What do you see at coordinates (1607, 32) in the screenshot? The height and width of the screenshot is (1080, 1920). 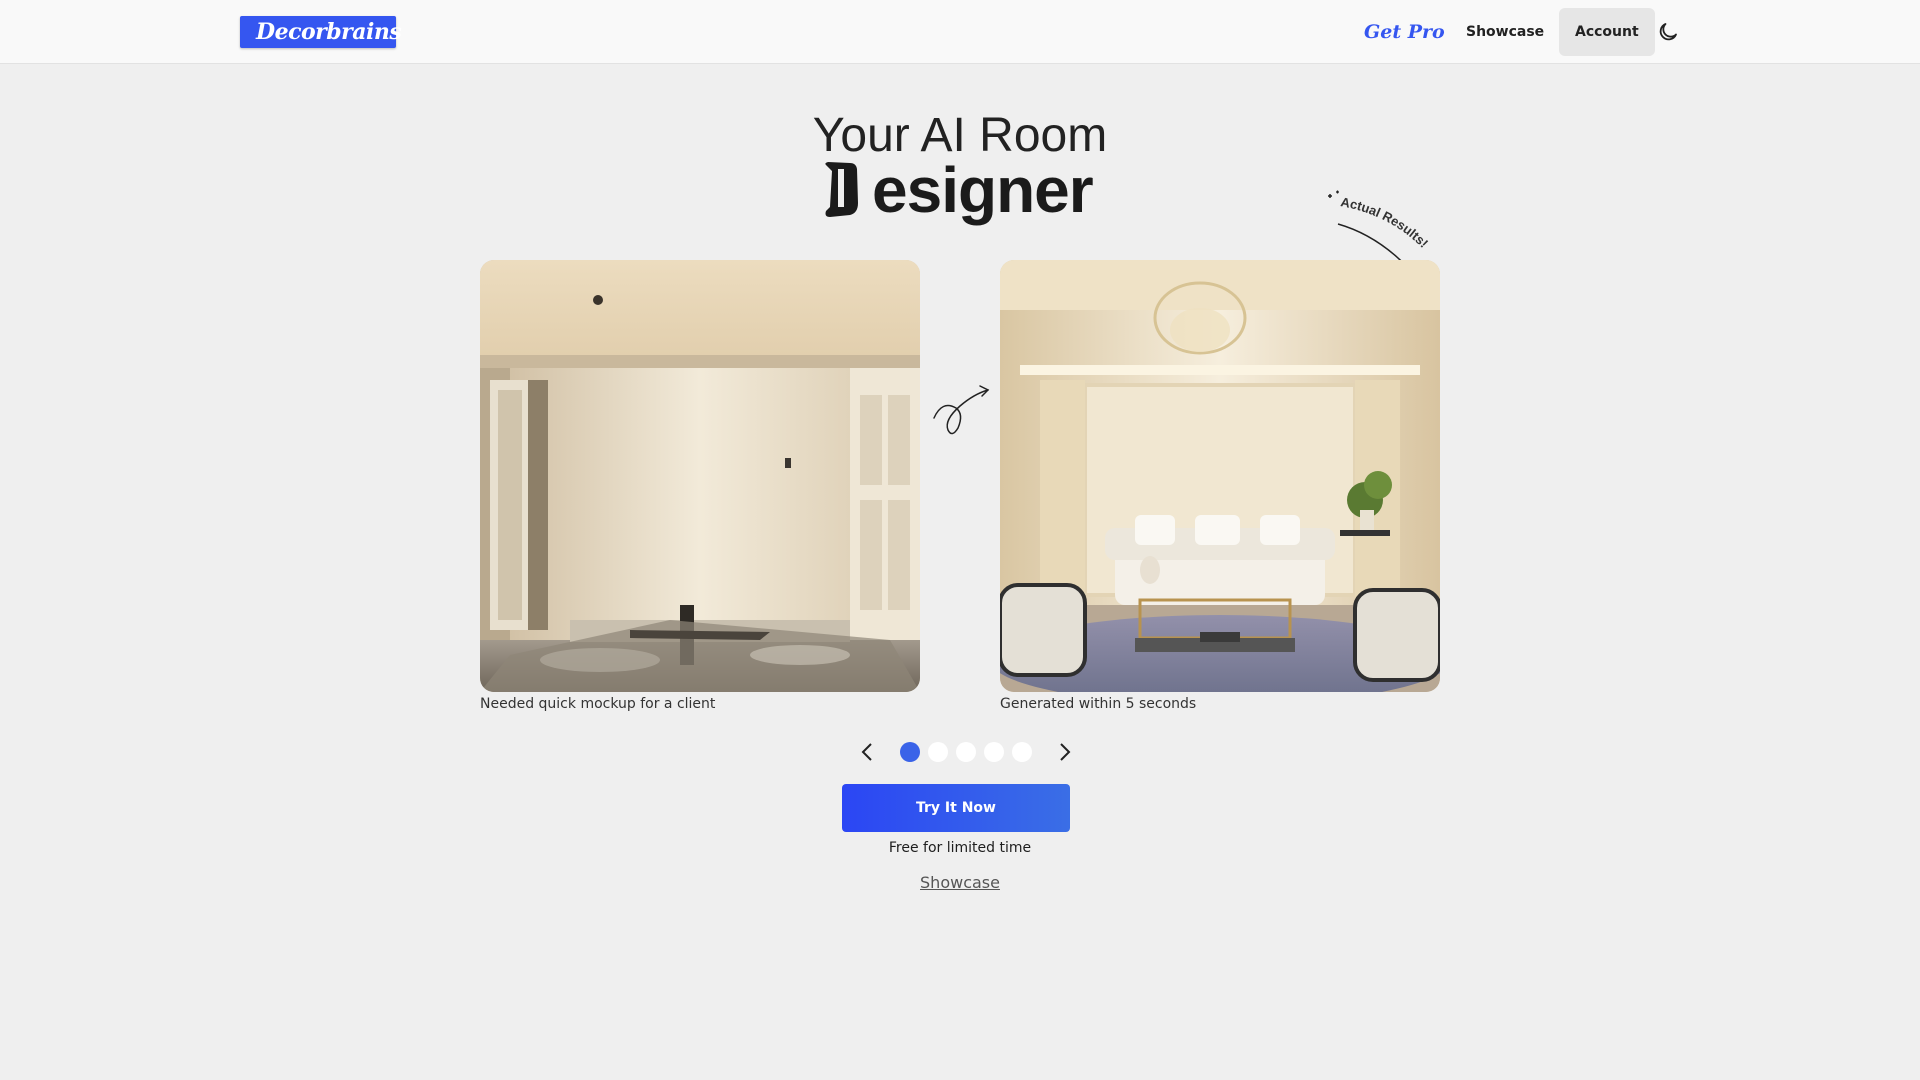 I see `nav-account-button: Account` at bounding box center [1607, 32].